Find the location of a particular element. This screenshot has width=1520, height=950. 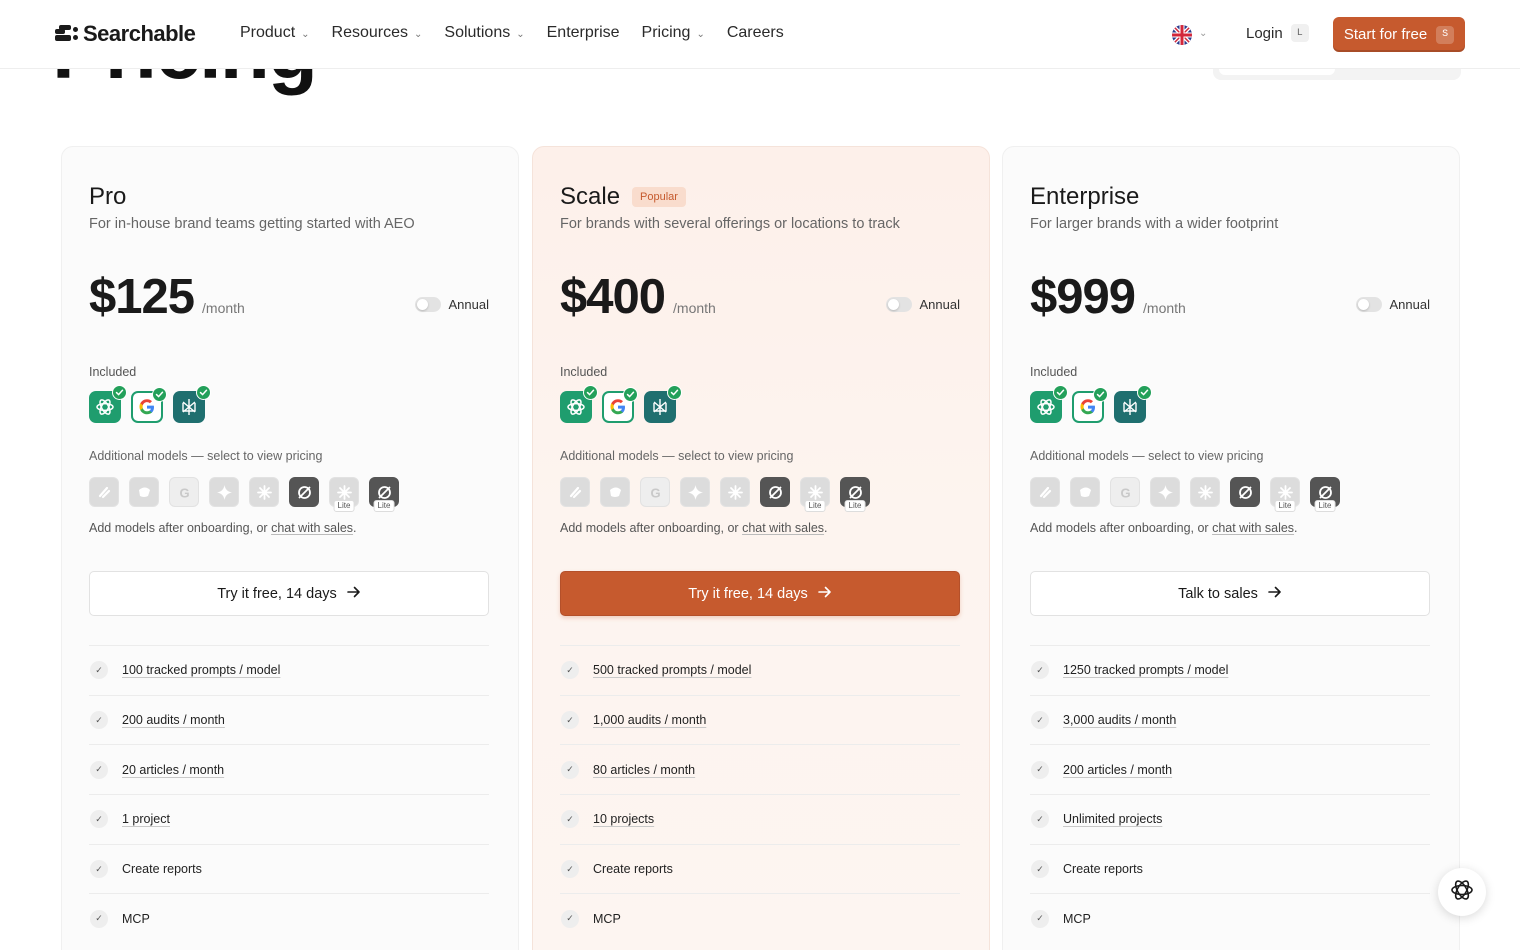

chatgpt-fab-button is located at coordinates (1462, 892).